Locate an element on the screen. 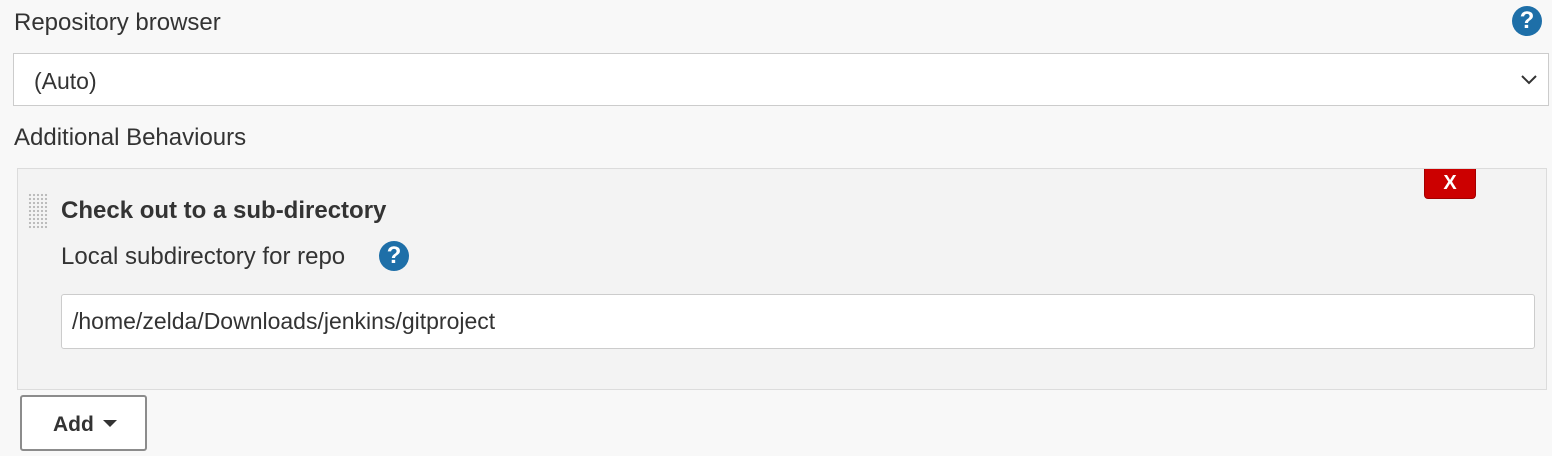 Image resolution: width=1552 pixels, height=456 pixels. add-button-label: Add is located at coordinates (73, 424).